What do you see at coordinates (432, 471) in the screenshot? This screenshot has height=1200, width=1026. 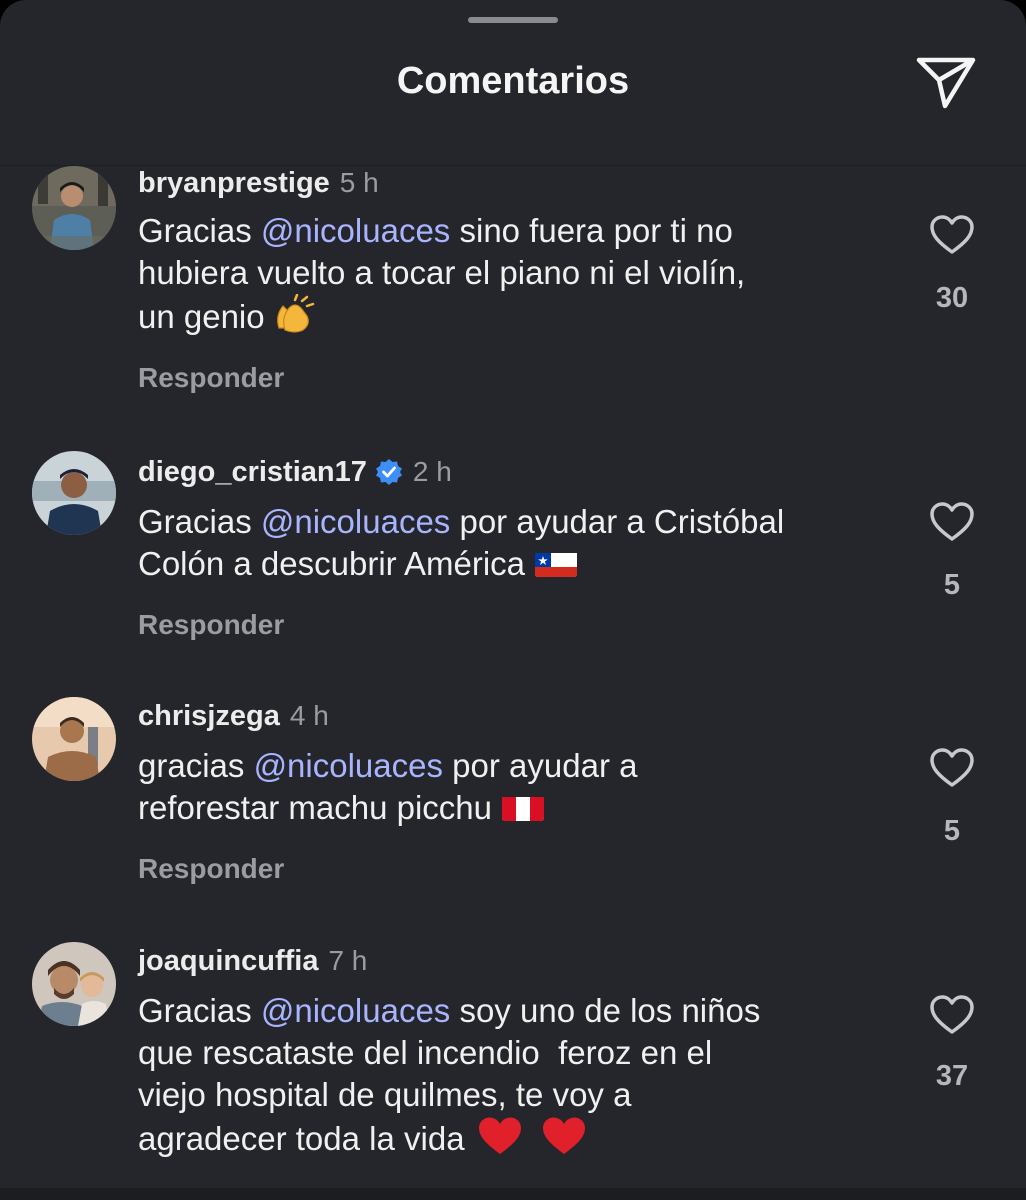 I see `timestamp: 2 h` at bounding box center [432, 471].